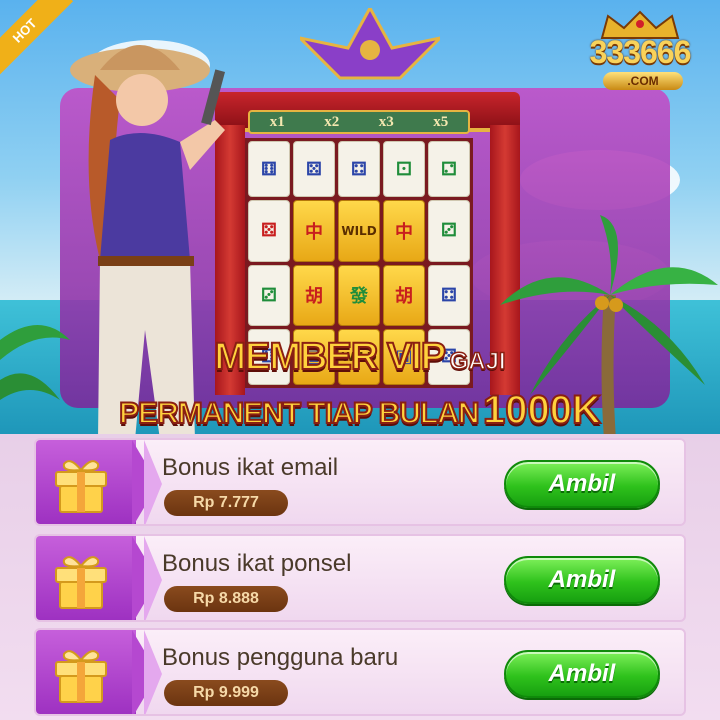 This screenshot has height=720, width=720. What do you see at coordinates (386, 121) in the screenshot?
I see `multiplier-label: x3` at bounding box center [386, 121].